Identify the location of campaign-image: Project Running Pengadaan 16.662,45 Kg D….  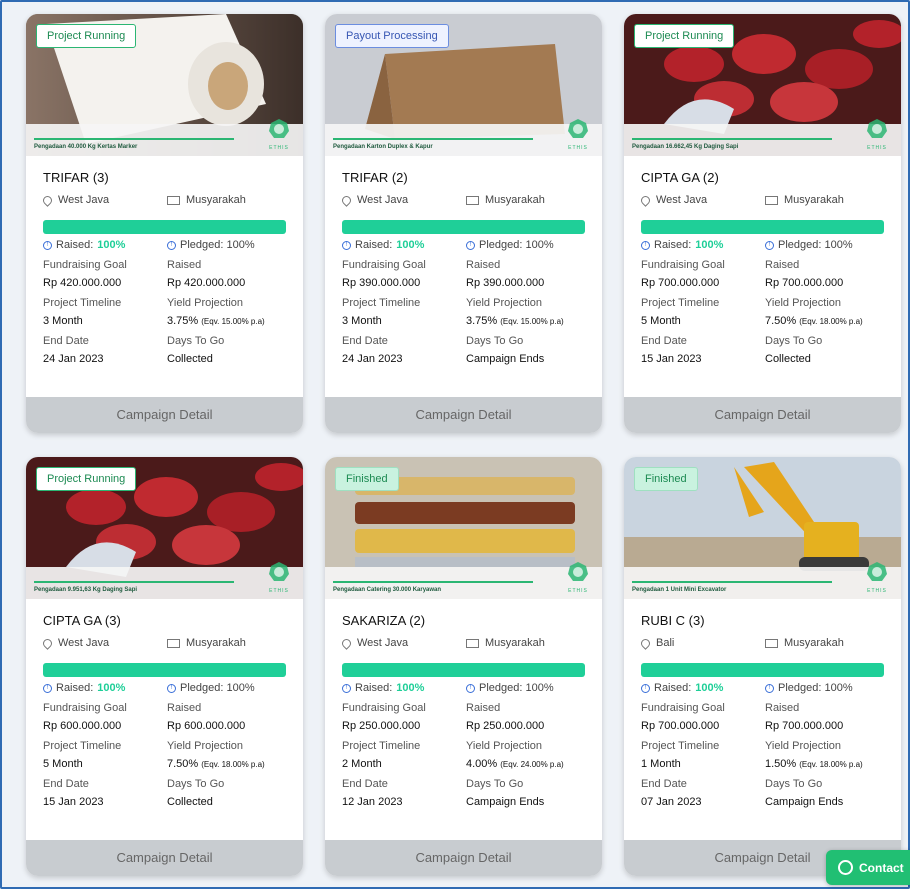
(762, 85).